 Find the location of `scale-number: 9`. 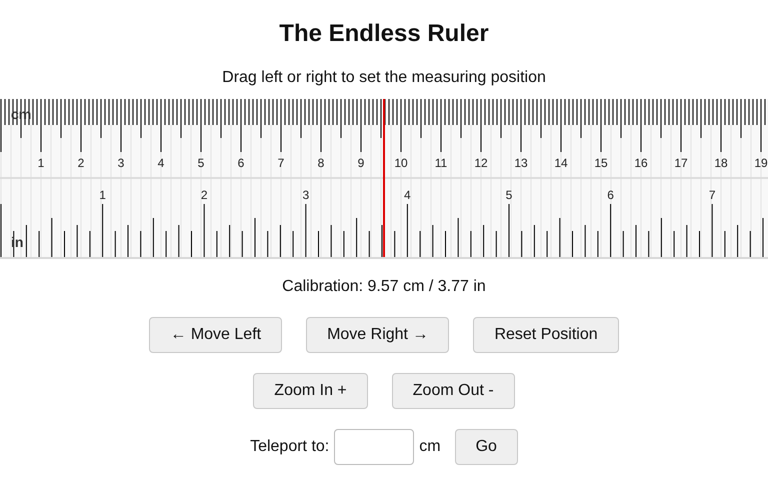

scale-number: 9 is located at coordinates (361, 163).